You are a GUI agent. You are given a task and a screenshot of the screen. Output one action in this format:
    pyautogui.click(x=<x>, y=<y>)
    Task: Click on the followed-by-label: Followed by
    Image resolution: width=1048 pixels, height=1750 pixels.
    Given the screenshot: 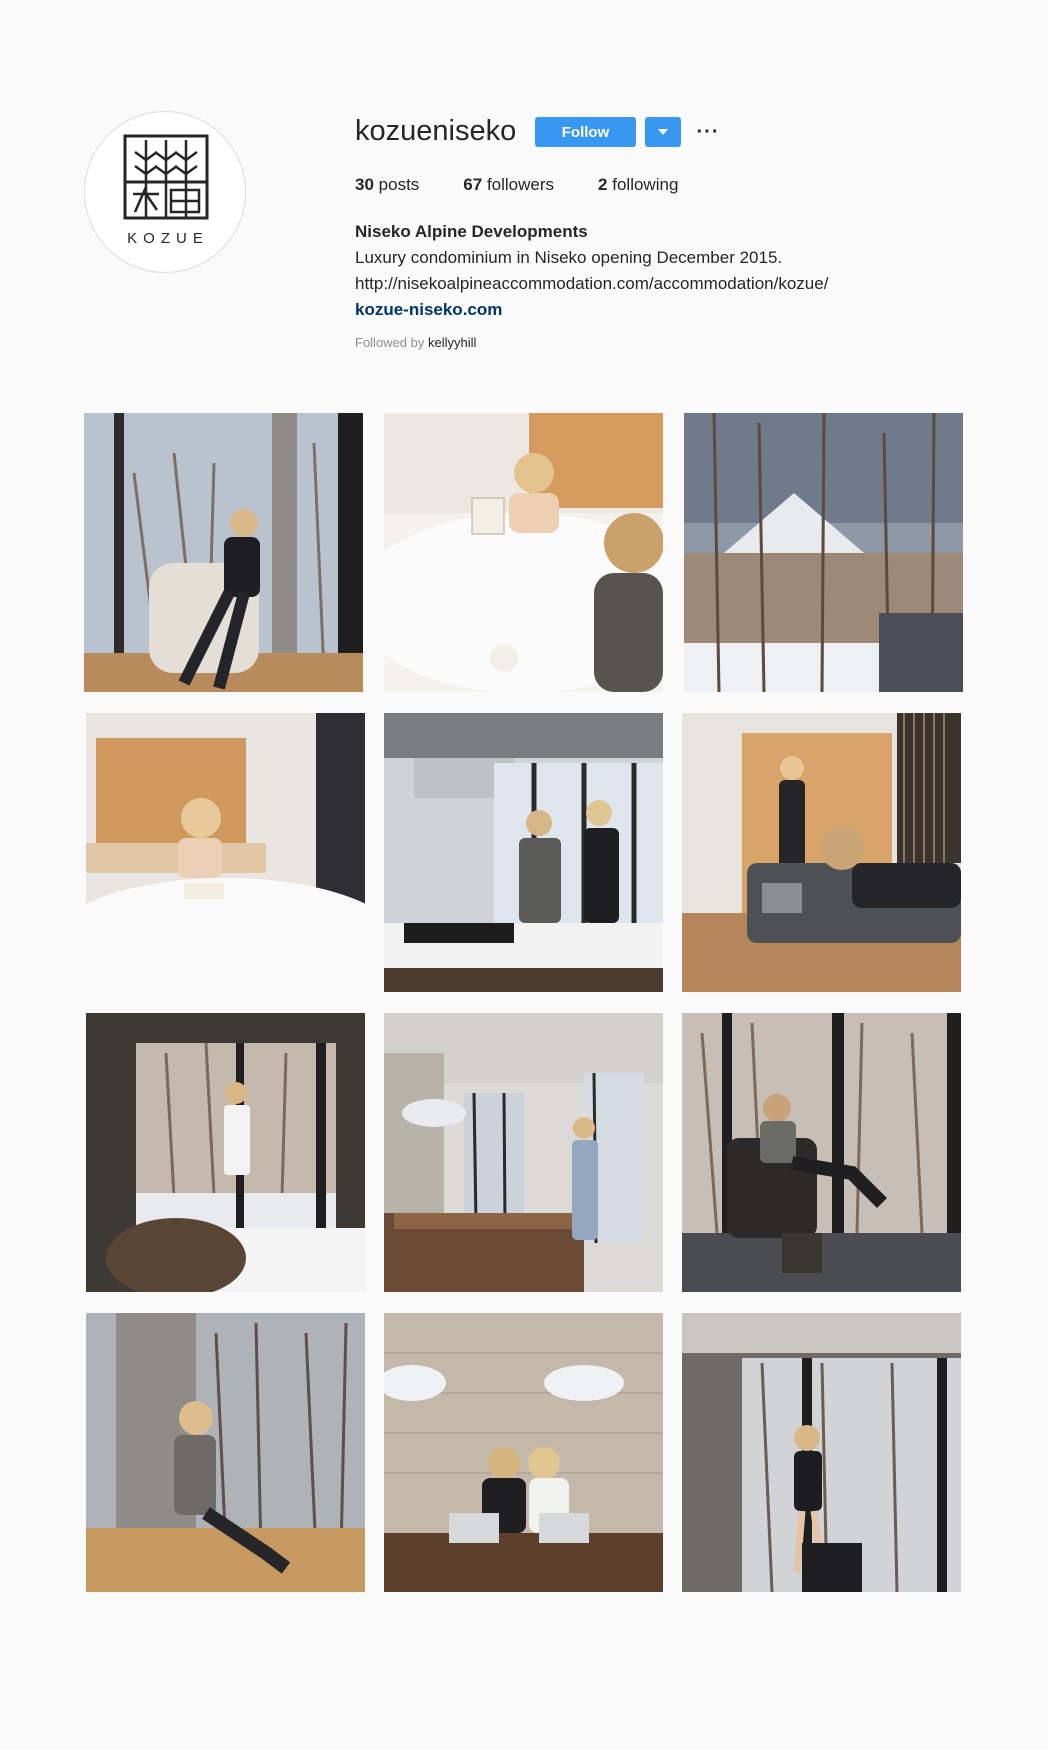 What is the action you would take?
    pyautogui.click(x=390, y=342)
    